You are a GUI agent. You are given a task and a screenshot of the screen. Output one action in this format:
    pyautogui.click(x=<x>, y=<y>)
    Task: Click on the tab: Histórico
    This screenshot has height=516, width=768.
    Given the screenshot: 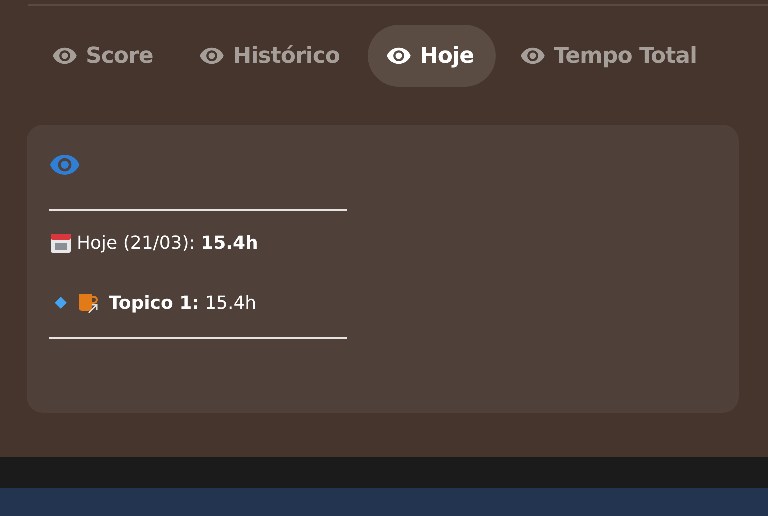 What is the action you would take?
    pyautogui.click(x=271, y=56)
    